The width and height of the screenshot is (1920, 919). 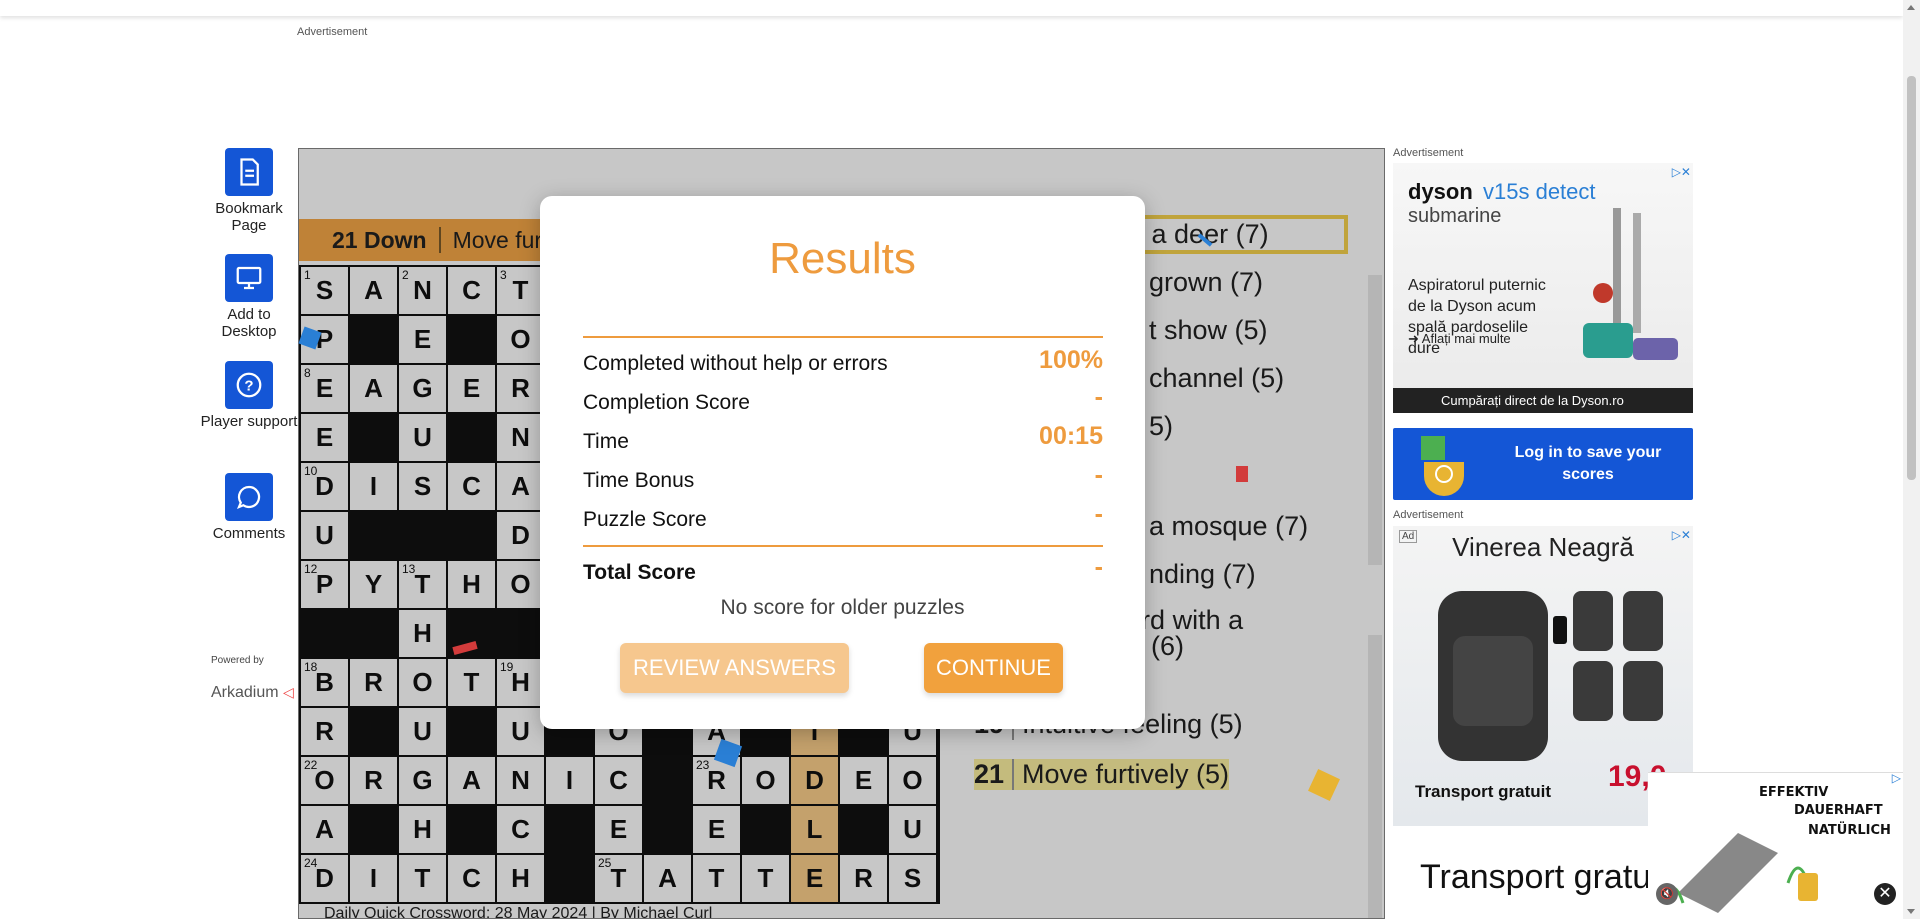 What do you see at coordinates (1667, 894) in the screenshot?
I see `mute-icon: 🔇` at bounding box center [1667, 894].